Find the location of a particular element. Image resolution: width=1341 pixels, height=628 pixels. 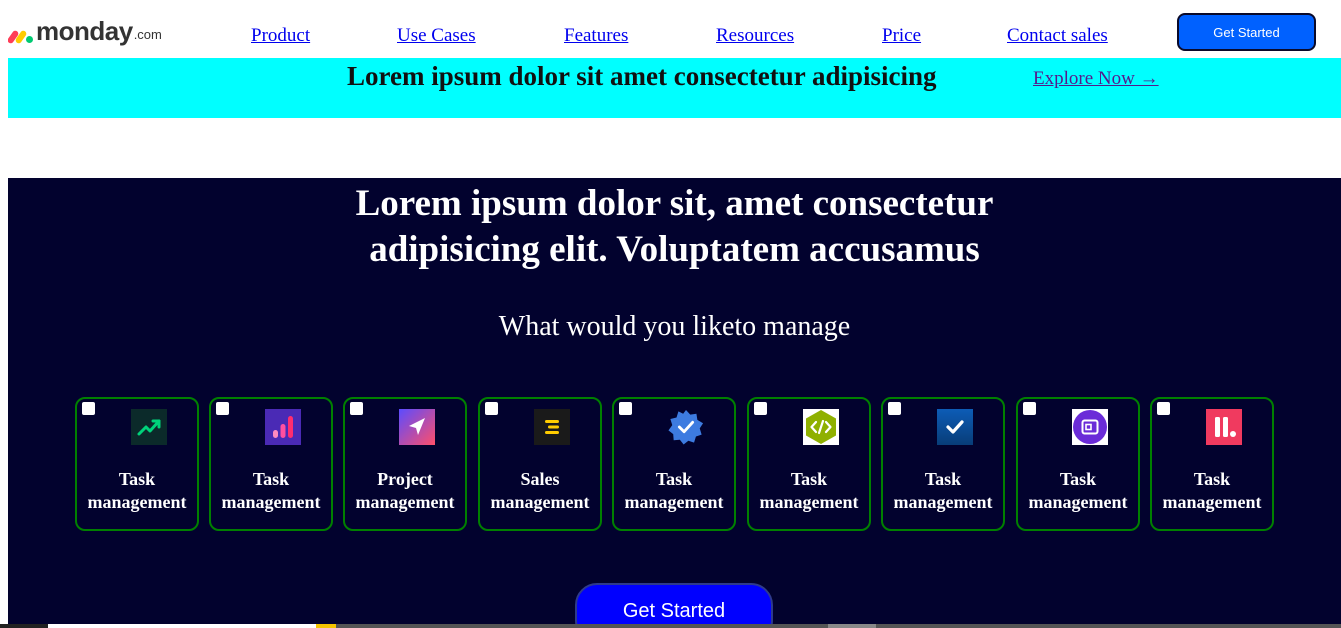

option-card-8: Task management is located at coordinates (1078, 464).